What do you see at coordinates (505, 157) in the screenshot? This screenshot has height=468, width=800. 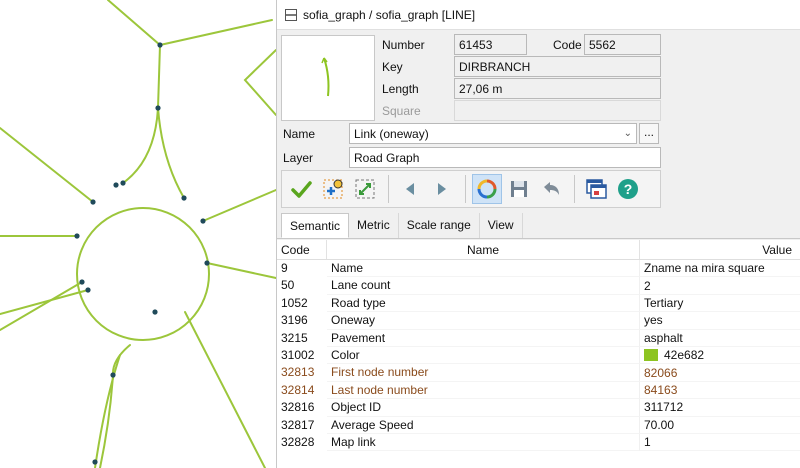 I see `layer-field: Road Graph` at bounding box center [505, 157].